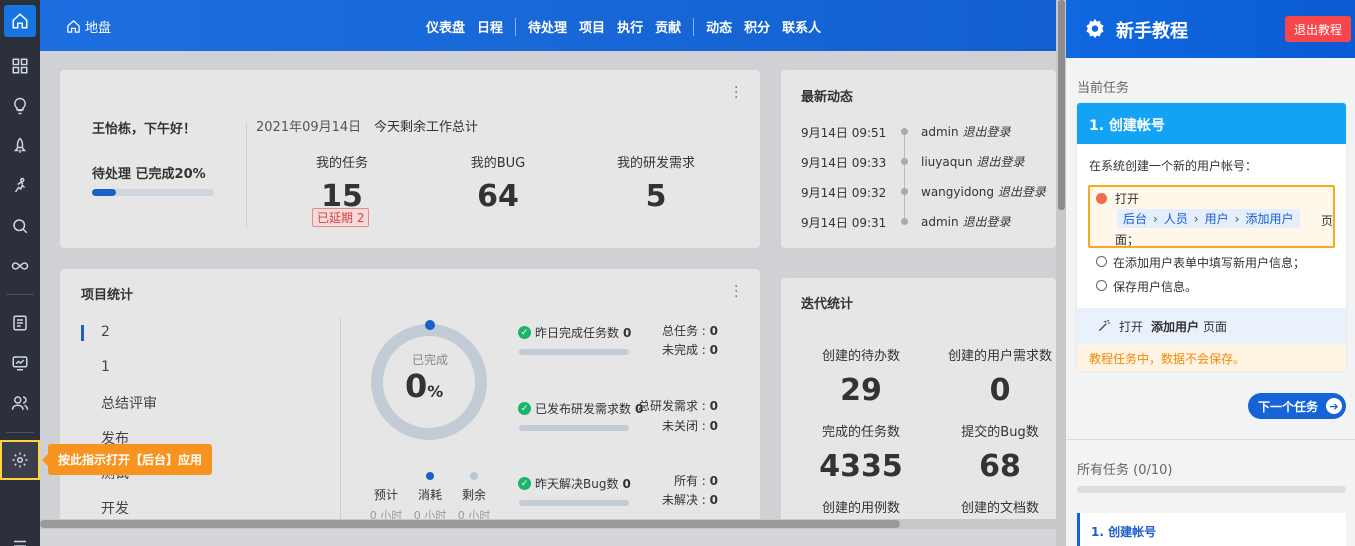 Image resolution: width=1355 pixels, height=546 pixels. Describe the element at coordinates (342, 183) in the screenshot. I see `stat-my-tasks: 我的任务 15` at that location.